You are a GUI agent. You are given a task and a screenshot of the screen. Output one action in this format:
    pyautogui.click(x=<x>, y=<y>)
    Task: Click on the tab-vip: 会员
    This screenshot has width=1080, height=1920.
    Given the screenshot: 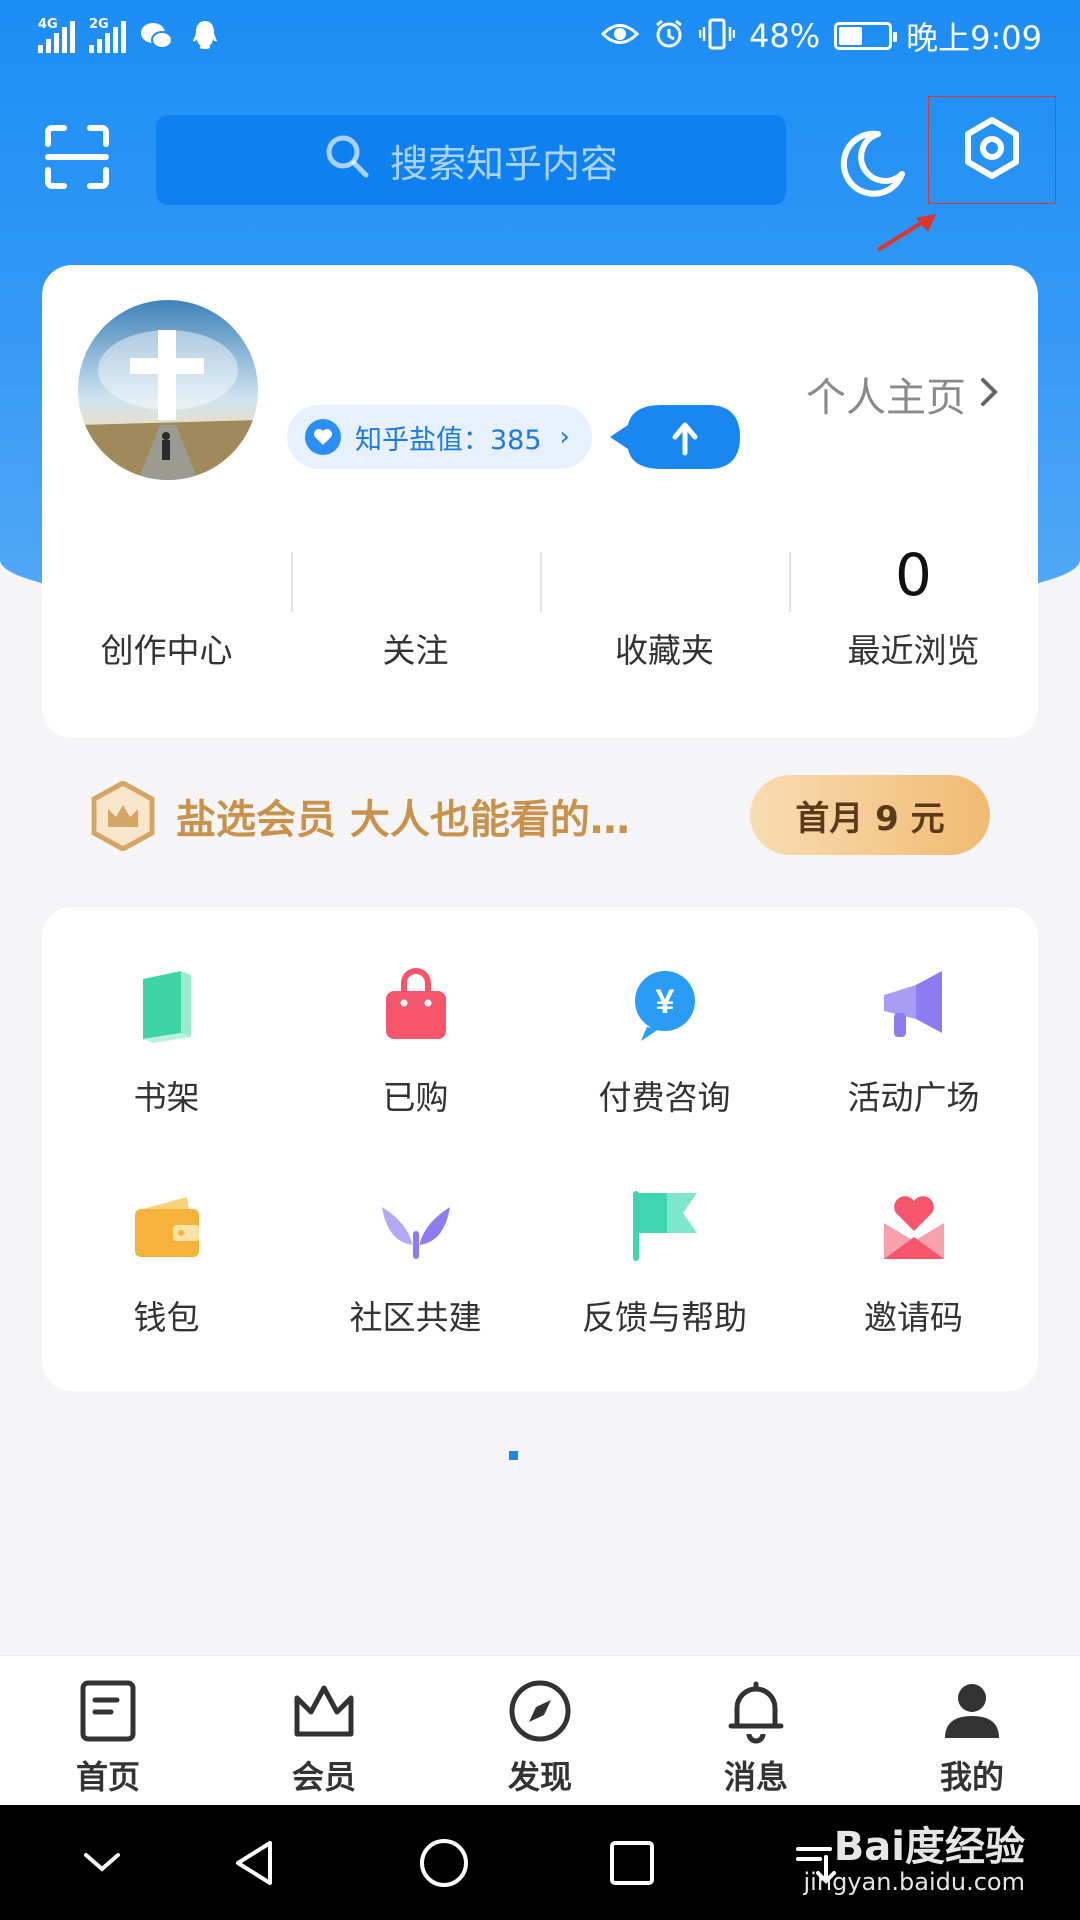 What is the action you would take?
    pyautogui.click(x=324, y=1730)
    